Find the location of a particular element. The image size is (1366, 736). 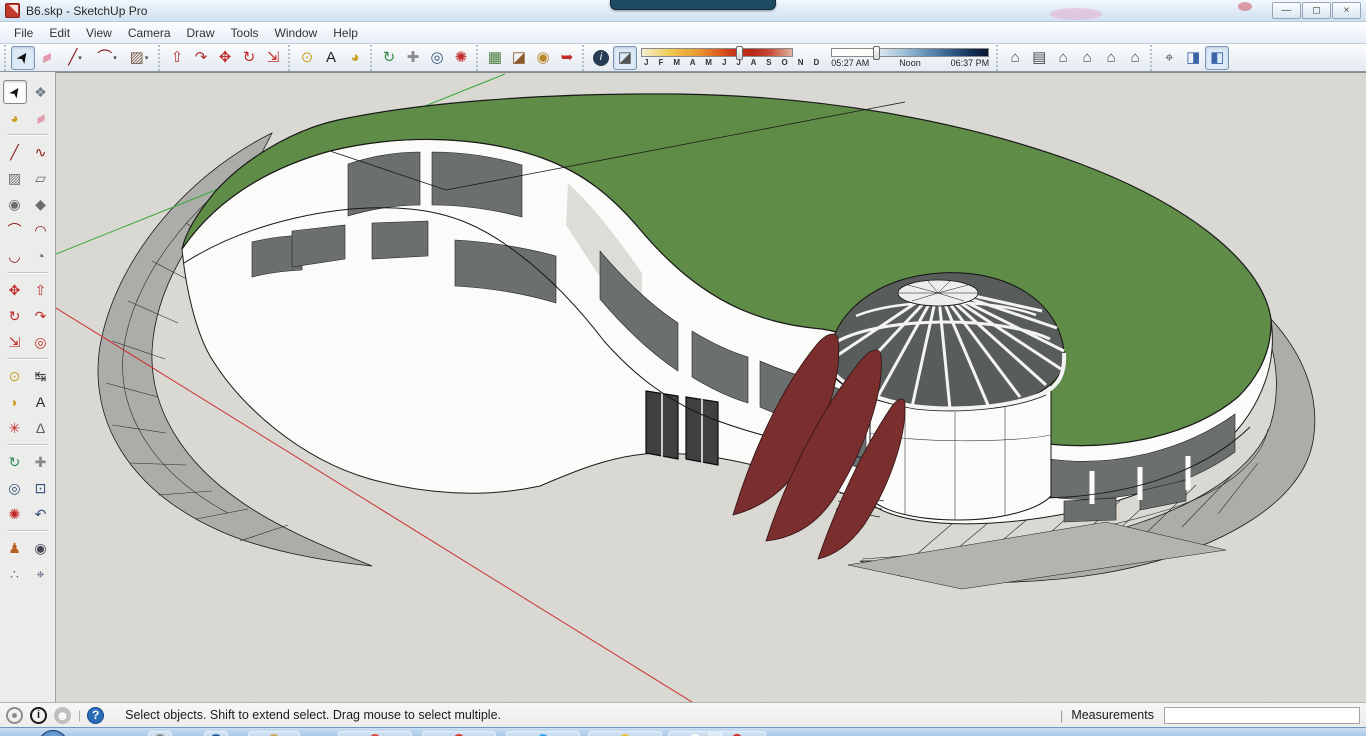

view-top-button: ▤ is located at coordinates (1039, 58).